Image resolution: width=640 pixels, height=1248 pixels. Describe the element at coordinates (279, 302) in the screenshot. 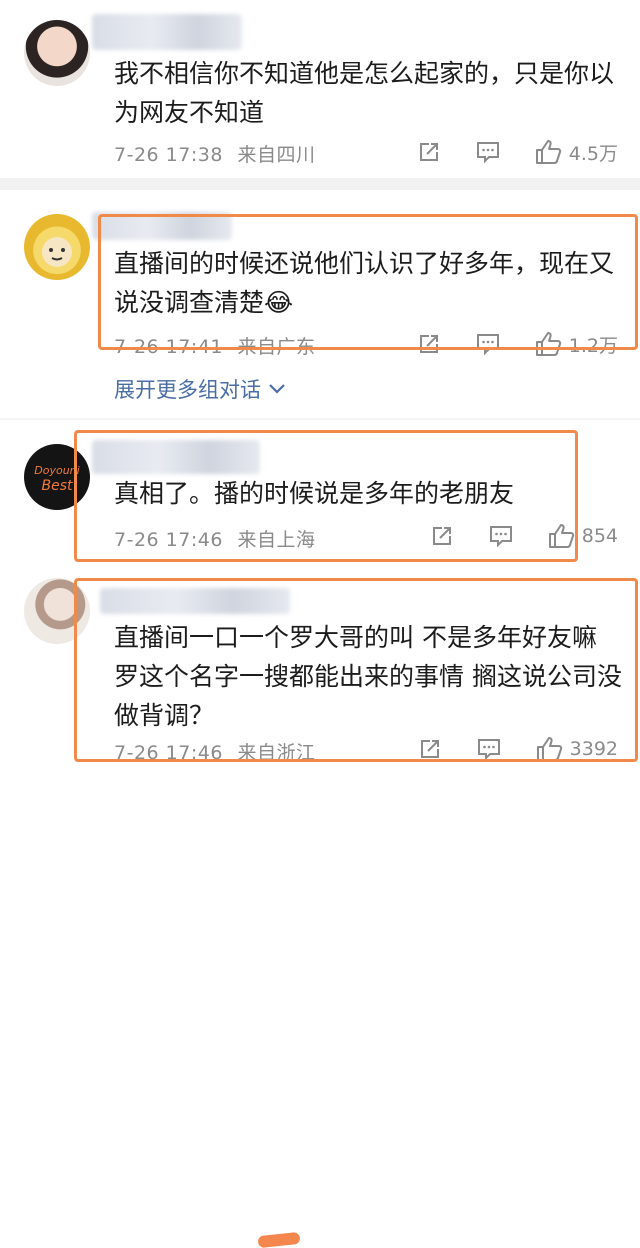

I see `emoji-laugh: 😂` at that location.